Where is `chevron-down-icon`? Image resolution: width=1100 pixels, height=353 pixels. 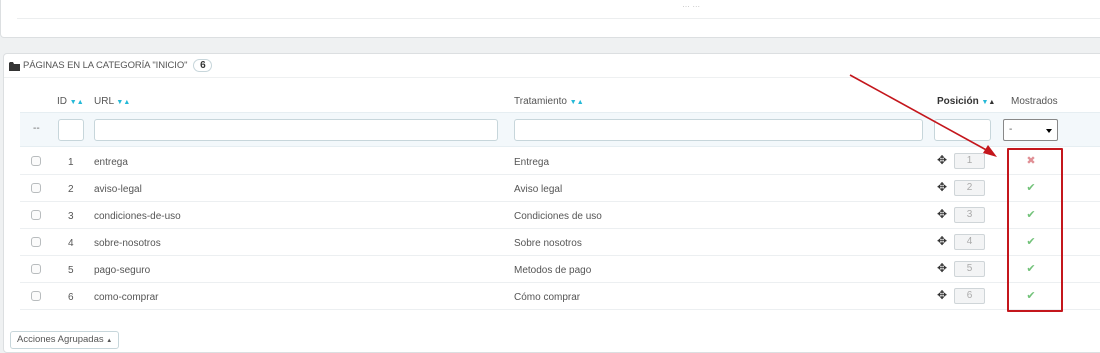
chevron-down-icon is located at coordinates (1049, 131).